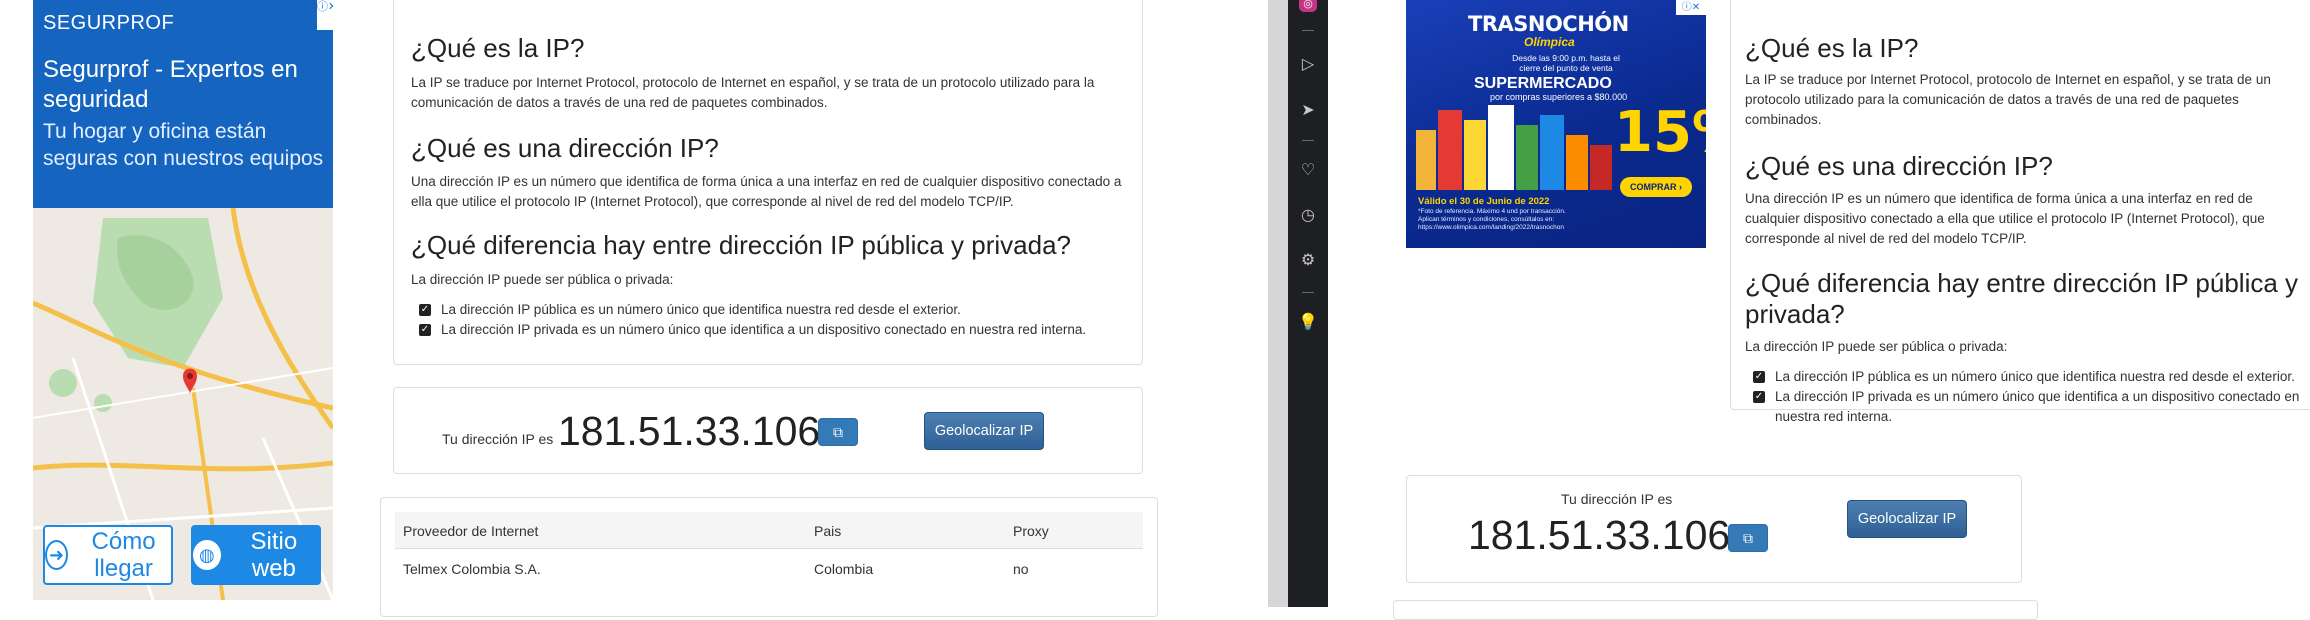 This screenshot has width=2310, height=620. I want to click on directions-button: ➜ Cómo llegar, so click(108, 555).